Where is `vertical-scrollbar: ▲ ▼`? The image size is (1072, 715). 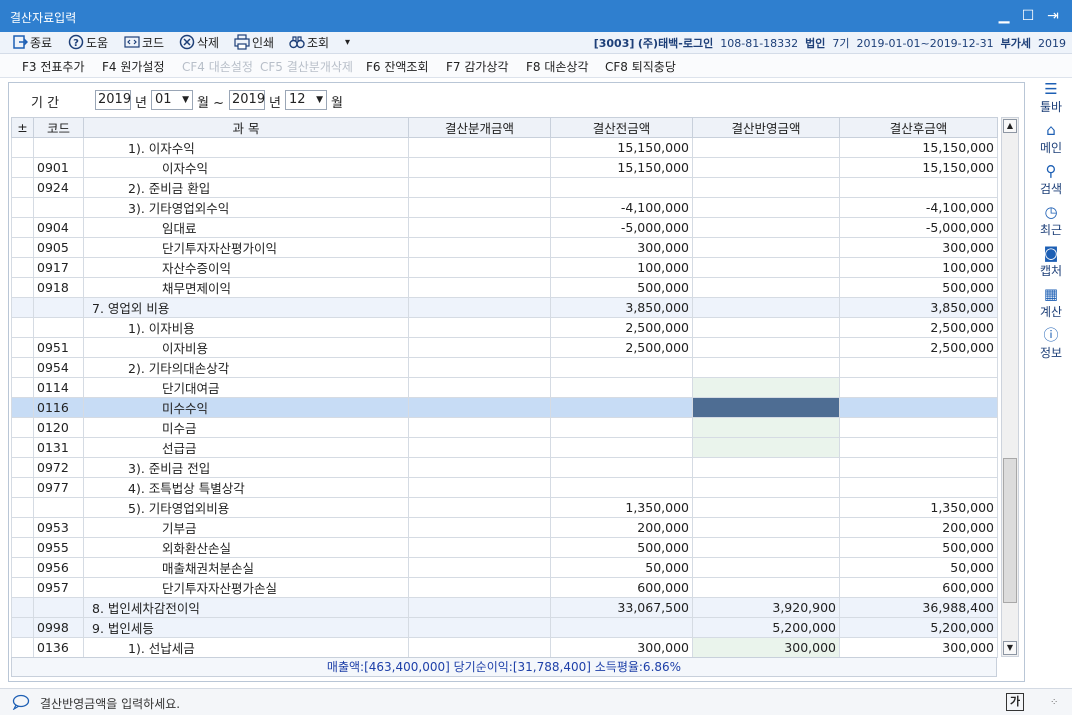
vertical-scrollbar: ▲ ▼ is located at coordinates (1010, 387).